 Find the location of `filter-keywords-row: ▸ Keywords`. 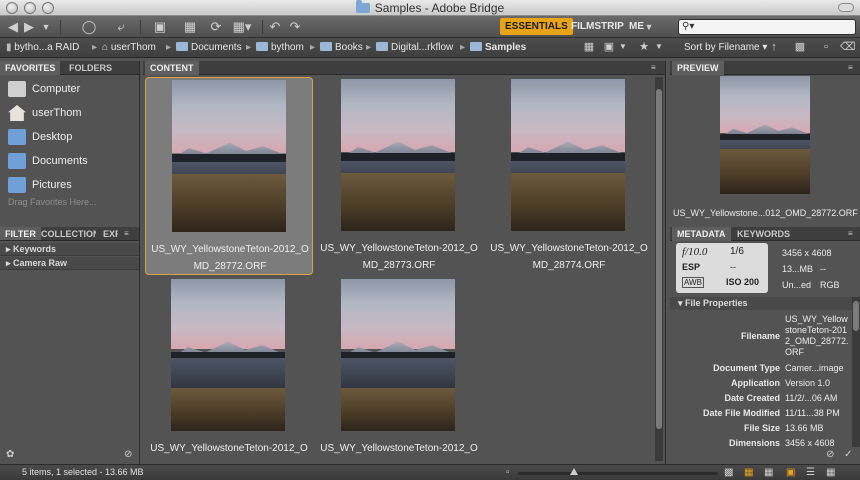

filter-keywords-row: ▸ Keywords is located at coordinates (69, 249).